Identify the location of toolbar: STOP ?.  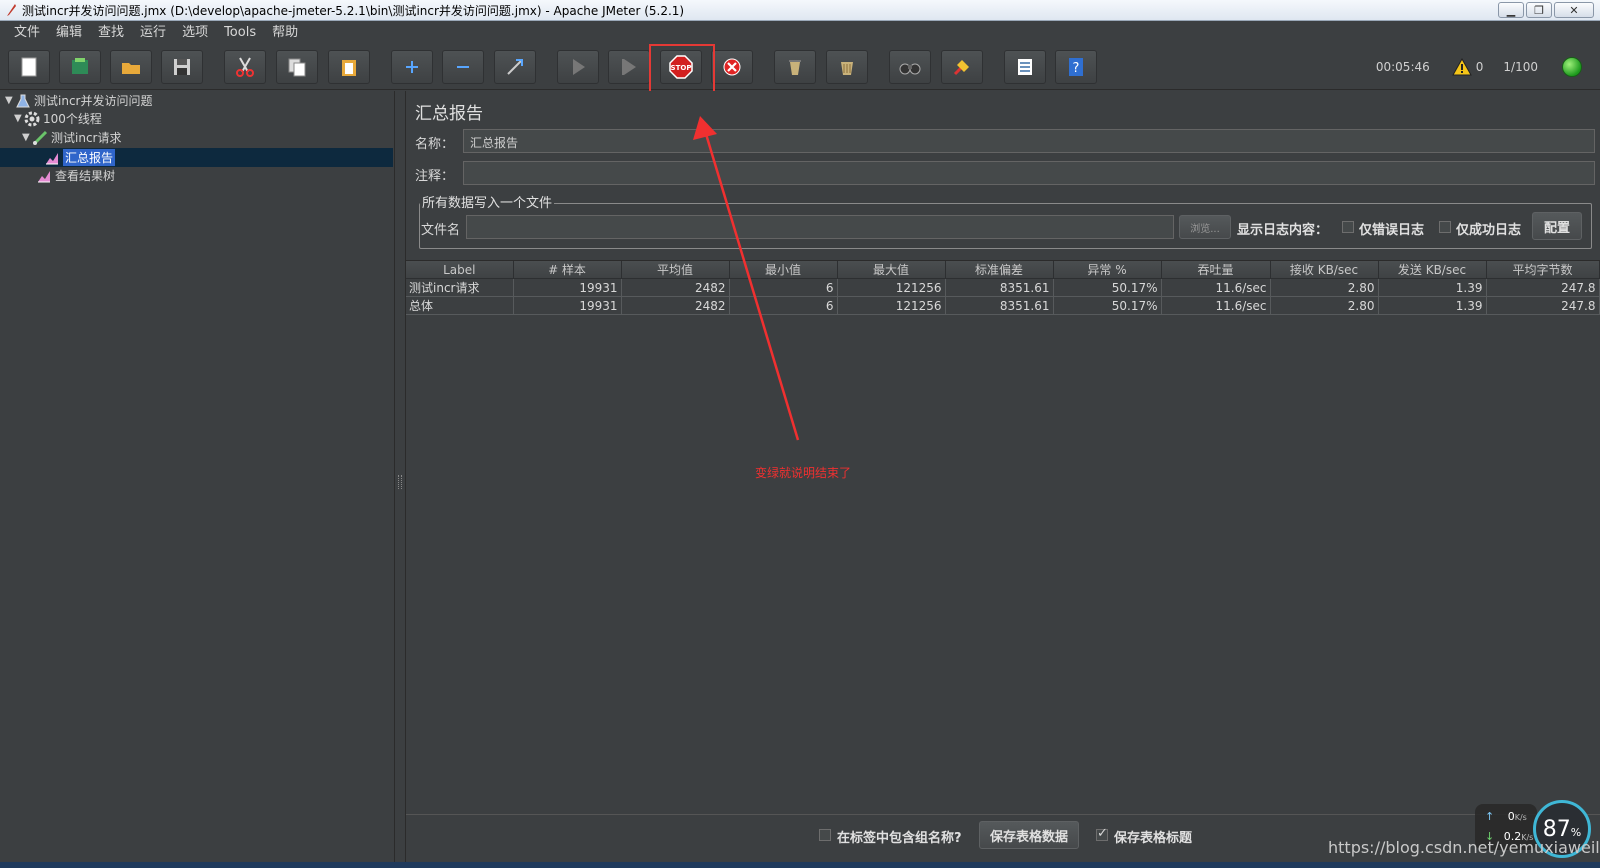
(800, 67).